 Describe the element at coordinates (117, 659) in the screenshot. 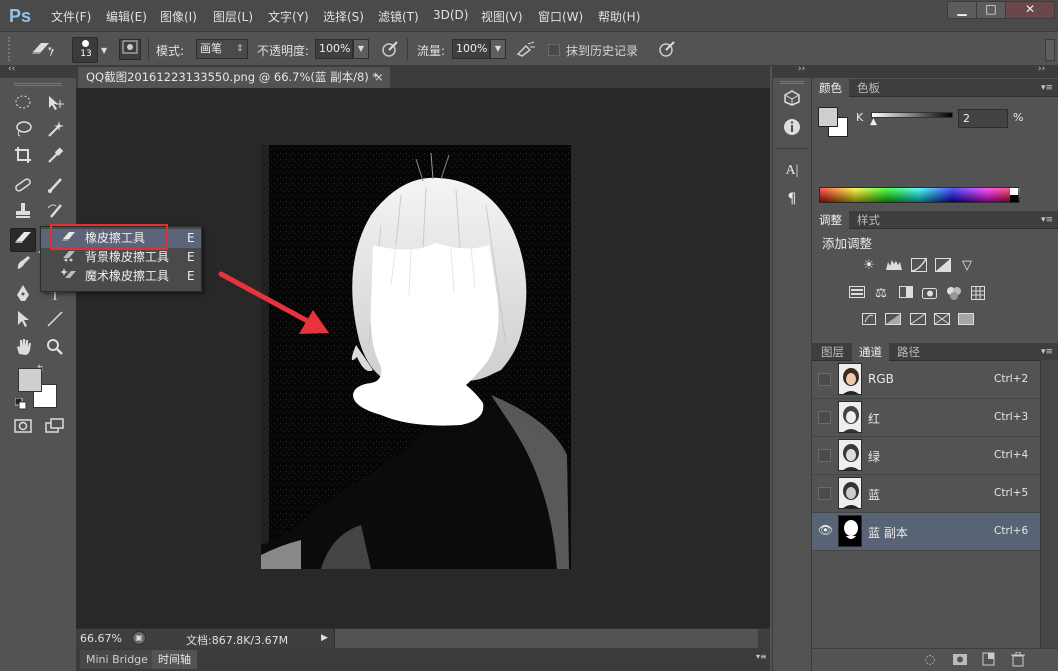

I see `tab-mini-bridge: Mini Bridge` at that location.